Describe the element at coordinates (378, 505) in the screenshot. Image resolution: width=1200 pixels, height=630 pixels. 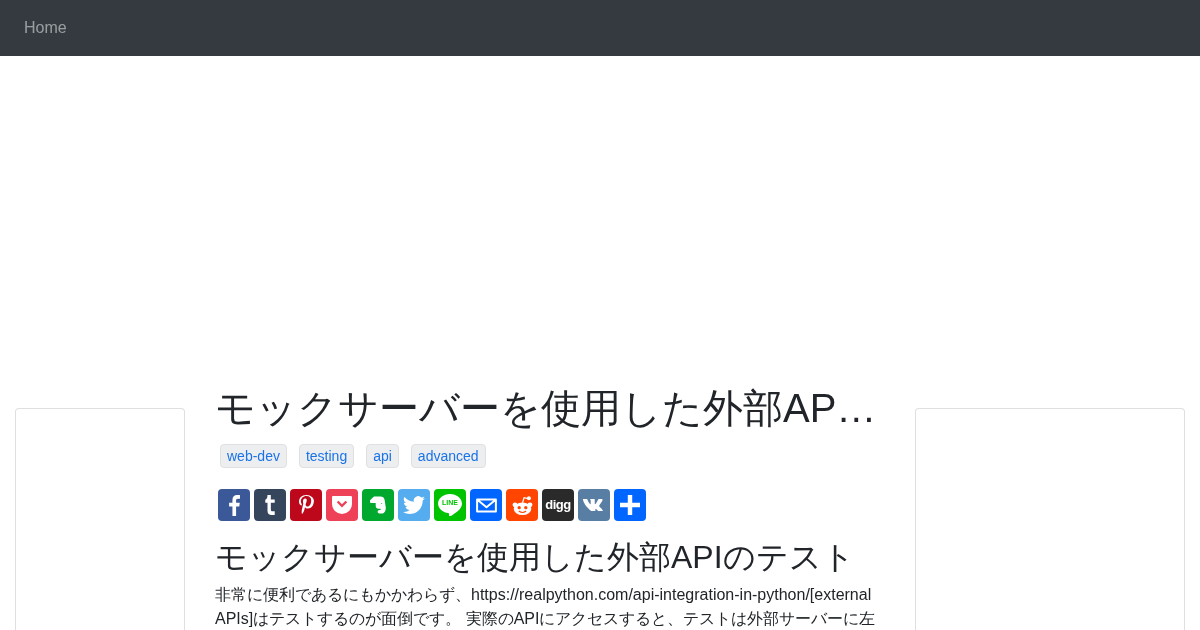
I see `evernote-icon` at that location.